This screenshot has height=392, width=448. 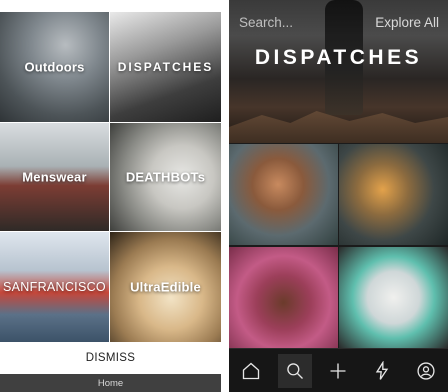 I want to click on profile-icon, so click(x=426, y=370).